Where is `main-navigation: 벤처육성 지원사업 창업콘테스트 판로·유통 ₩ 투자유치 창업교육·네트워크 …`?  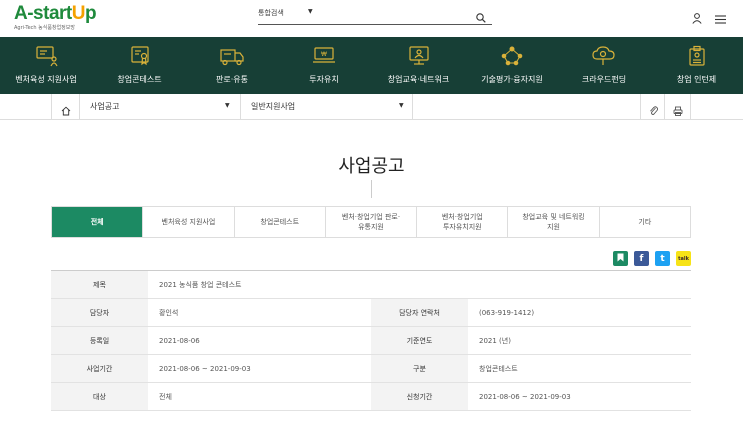 main-navigation: 벤처육성 지원사업 창업콘테스트 판로·유통 ₩ 투자유치 창업교육·네트워크 … is located at coordinates (371, 65).